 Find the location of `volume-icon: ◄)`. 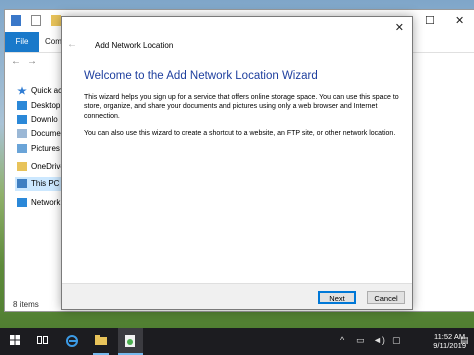

volume-icon: ◄) is located at coordinates (379, 340).